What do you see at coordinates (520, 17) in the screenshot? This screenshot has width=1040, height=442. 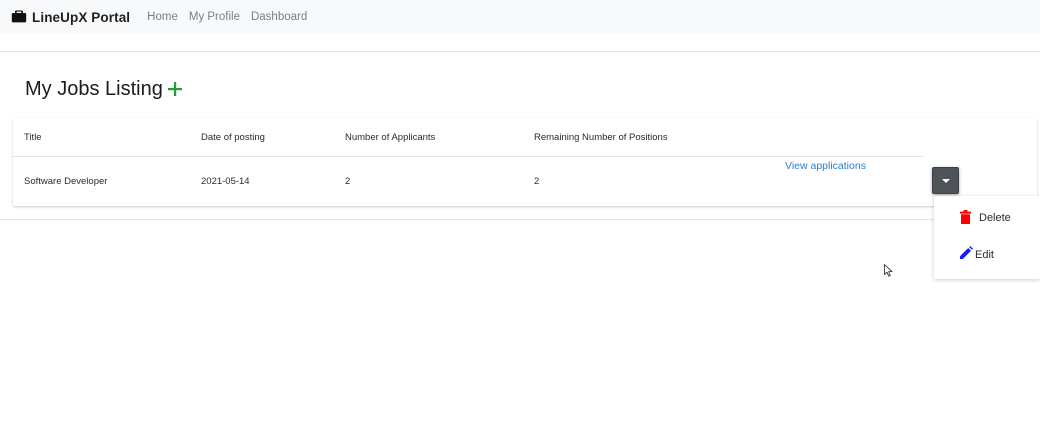 I see `top-navbar: LineUpX Portal Home My Profile Dashboard` at bounding box center [520, 17].